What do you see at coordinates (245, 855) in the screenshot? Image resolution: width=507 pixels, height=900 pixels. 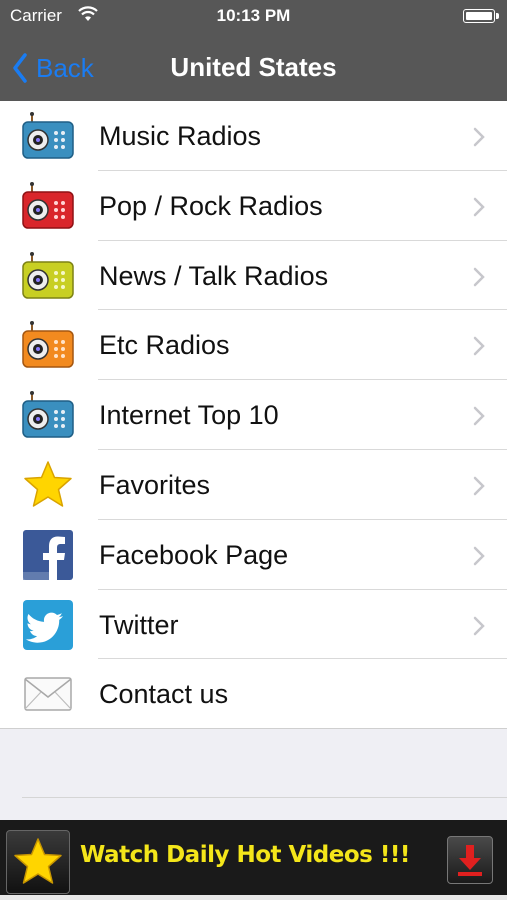 I see `ad-text: Watch Daily Hot Videos !!!` at bounding box center [245, 855].